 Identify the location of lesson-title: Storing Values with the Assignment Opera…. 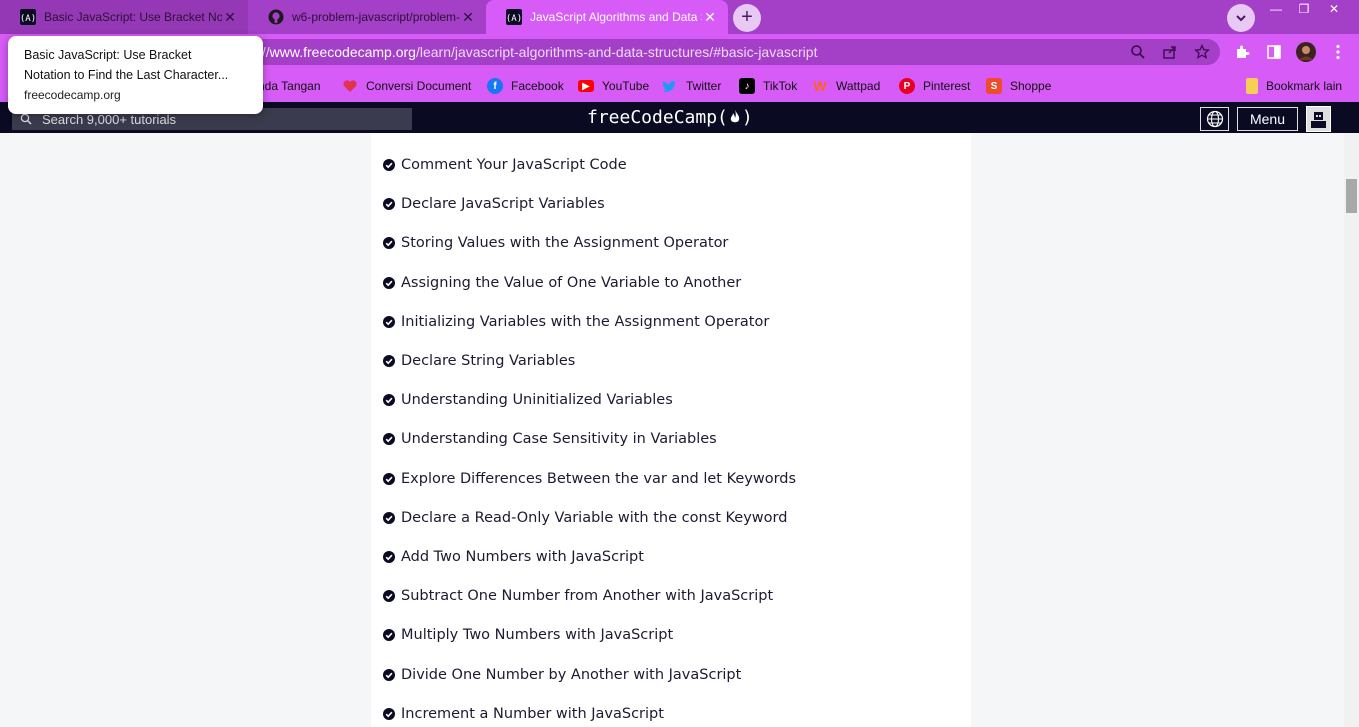
(565, 243).